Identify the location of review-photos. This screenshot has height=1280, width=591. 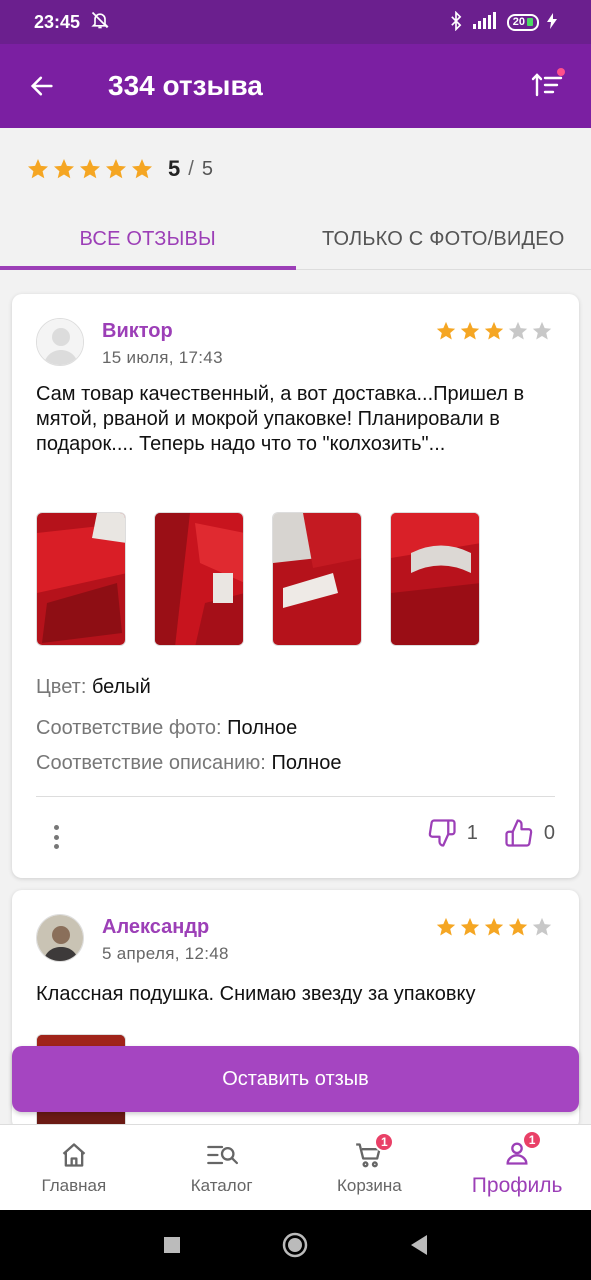
(258, 579).